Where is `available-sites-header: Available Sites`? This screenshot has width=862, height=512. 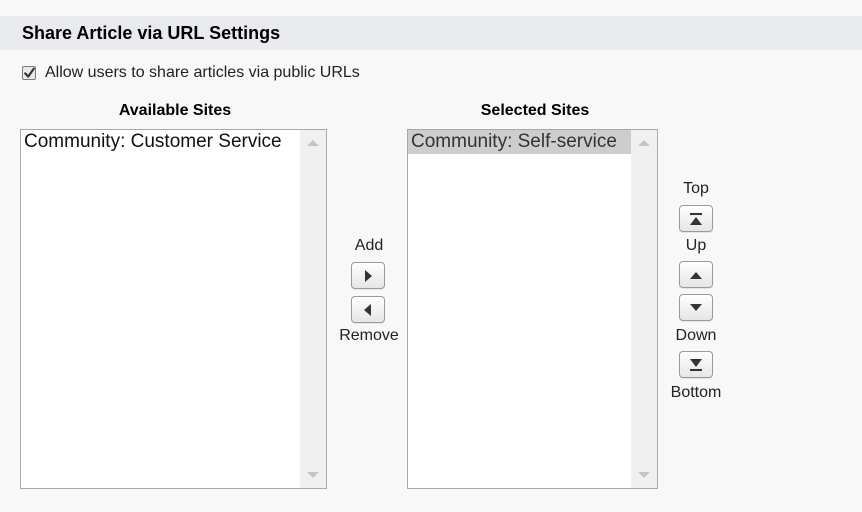
available-sites-header: Available Sites is located at coordinates (175, 110).